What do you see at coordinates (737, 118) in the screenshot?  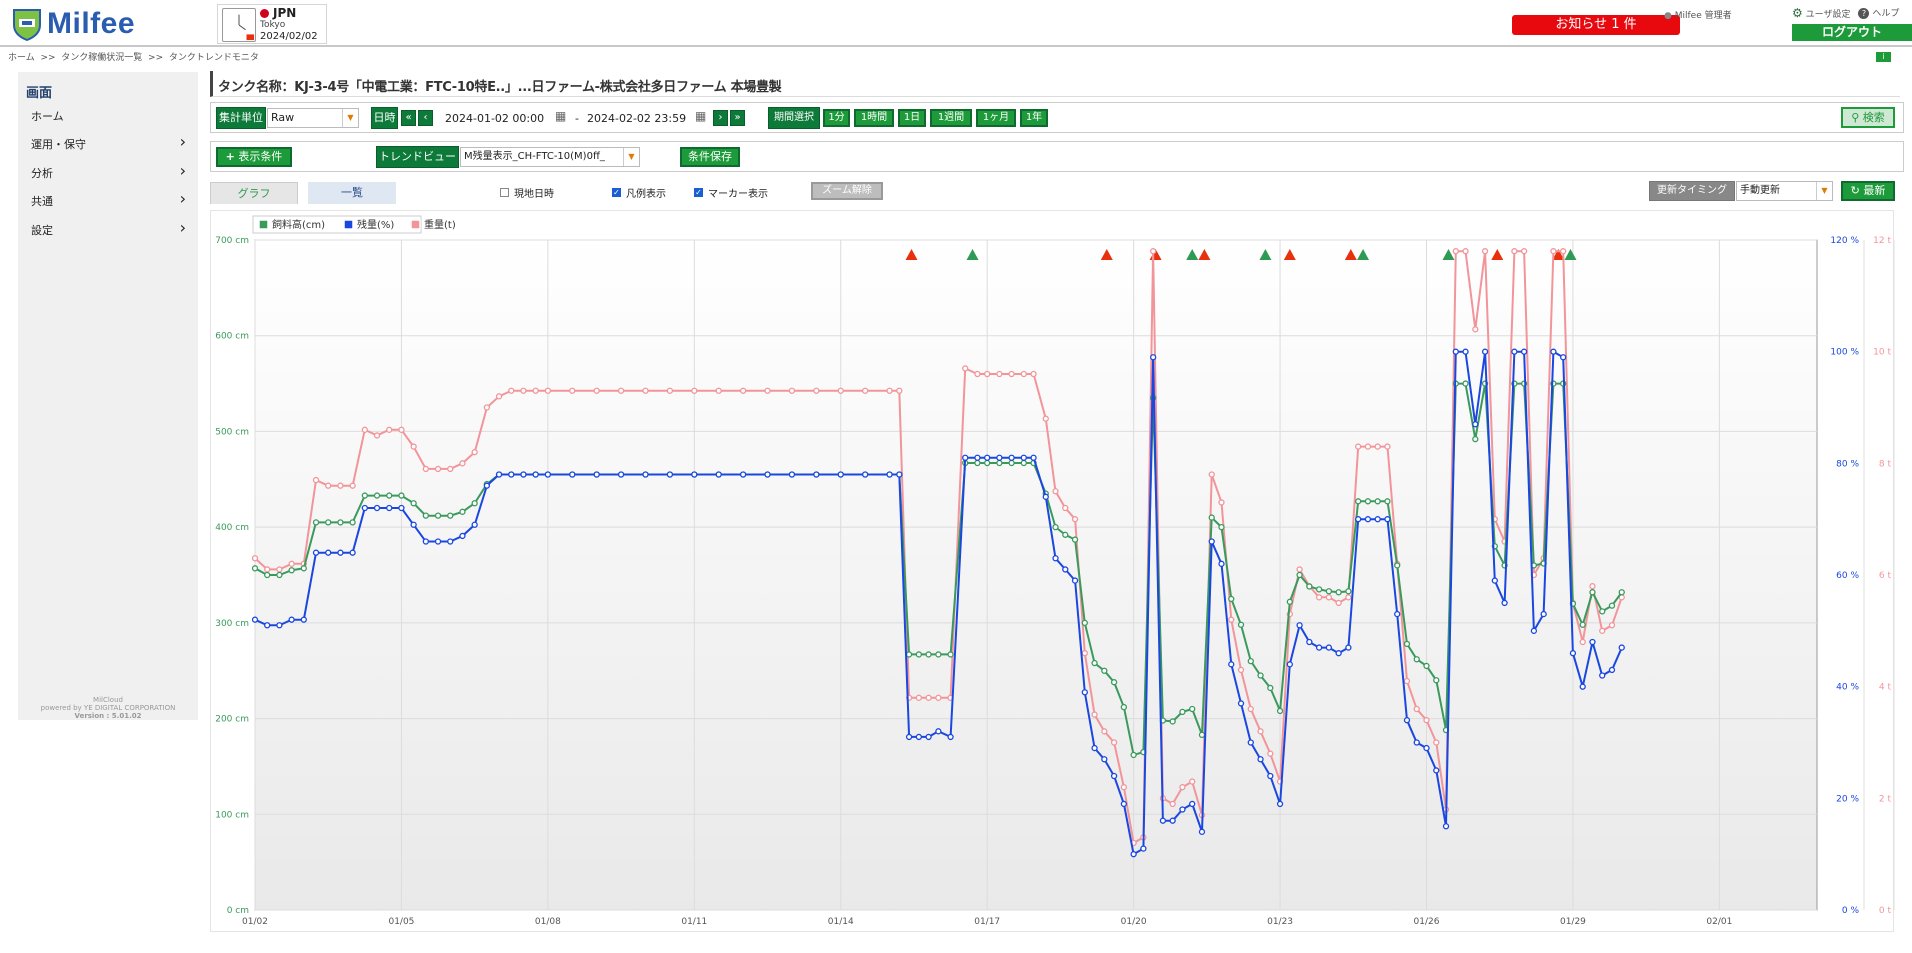 I see `double-right-icon: »` at bounding box center [737, 118].